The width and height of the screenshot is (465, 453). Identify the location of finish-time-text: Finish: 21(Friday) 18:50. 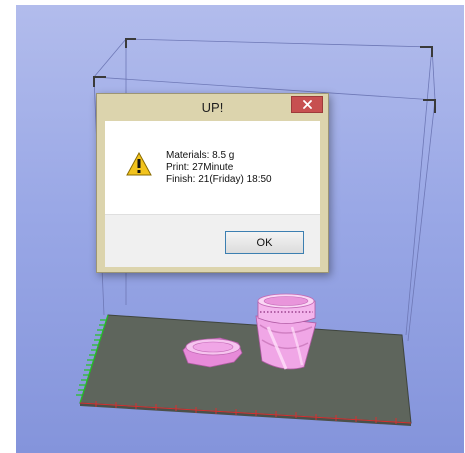
(219, 179).